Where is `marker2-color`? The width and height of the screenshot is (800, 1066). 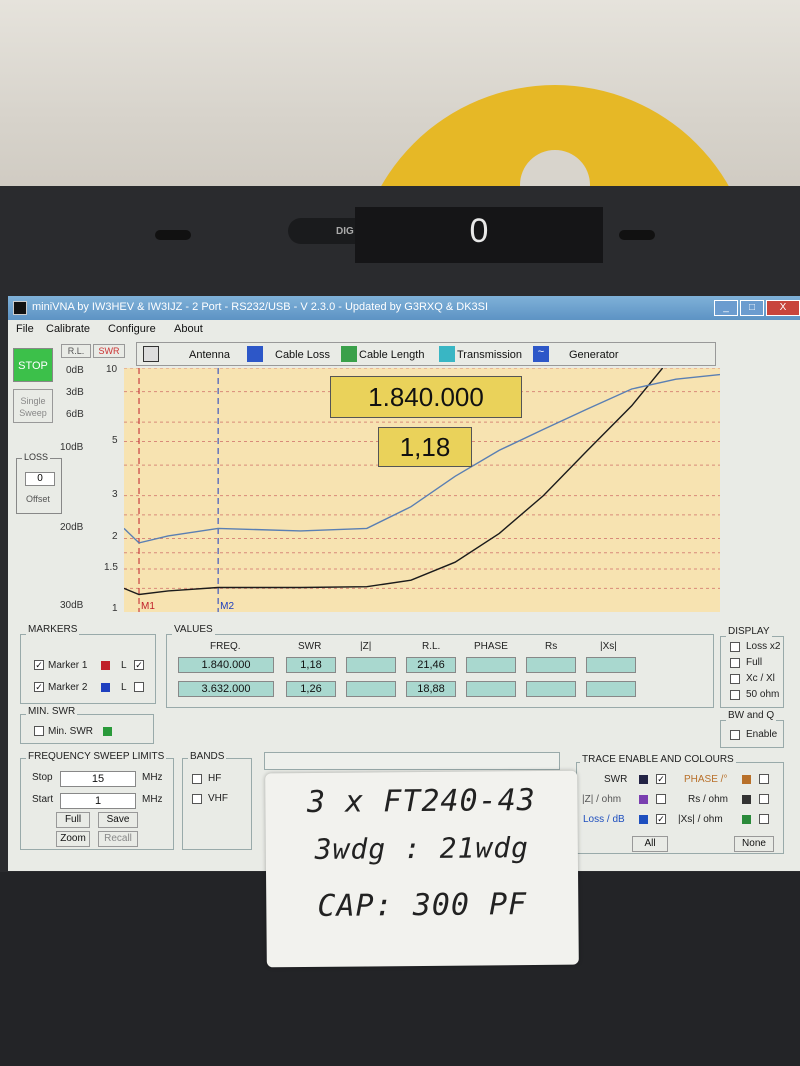
marker2-color is located at coordinates (105, 687).